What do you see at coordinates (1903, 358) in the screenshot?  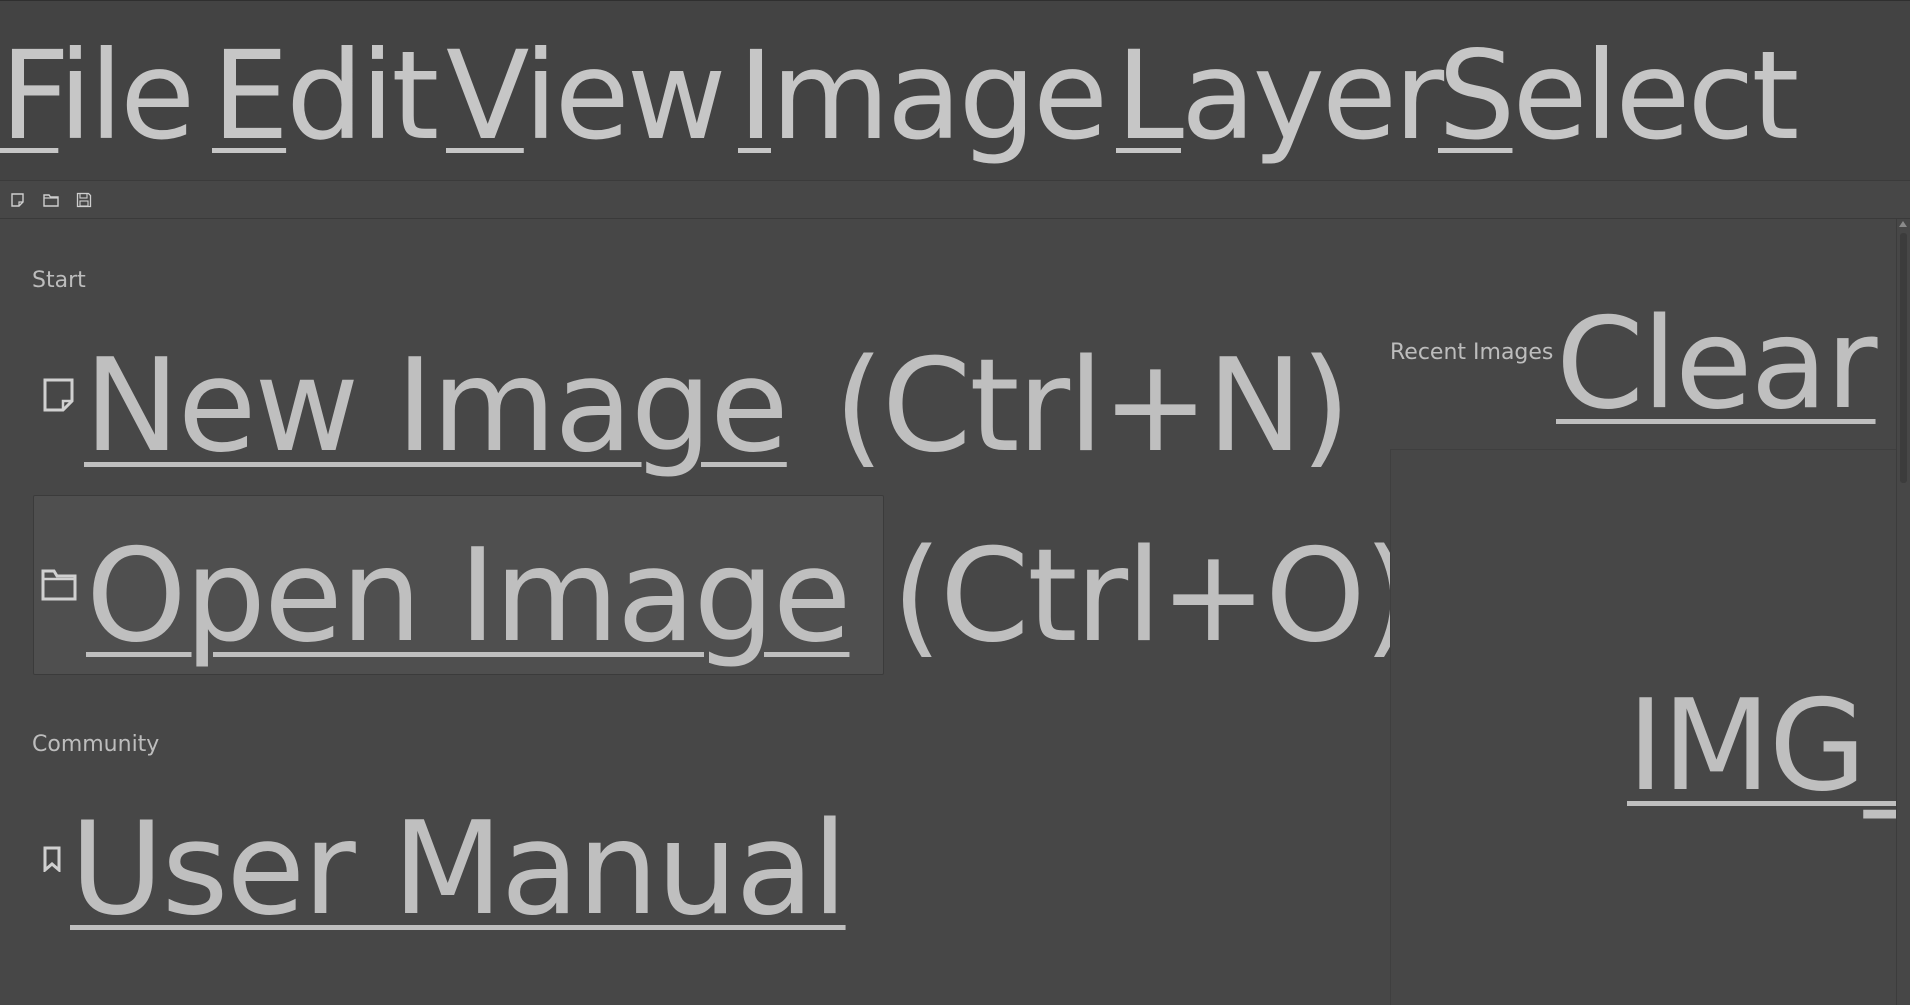 I see `scrollbar-thumb` at bounding box center [1903, 358].